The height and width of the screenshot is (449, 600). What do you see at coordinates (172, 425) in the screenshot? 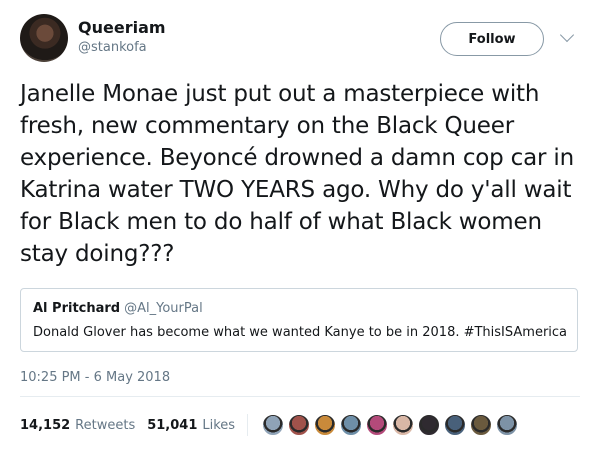
I see `likes-count: 51,041` at bounding box center [172, 425].